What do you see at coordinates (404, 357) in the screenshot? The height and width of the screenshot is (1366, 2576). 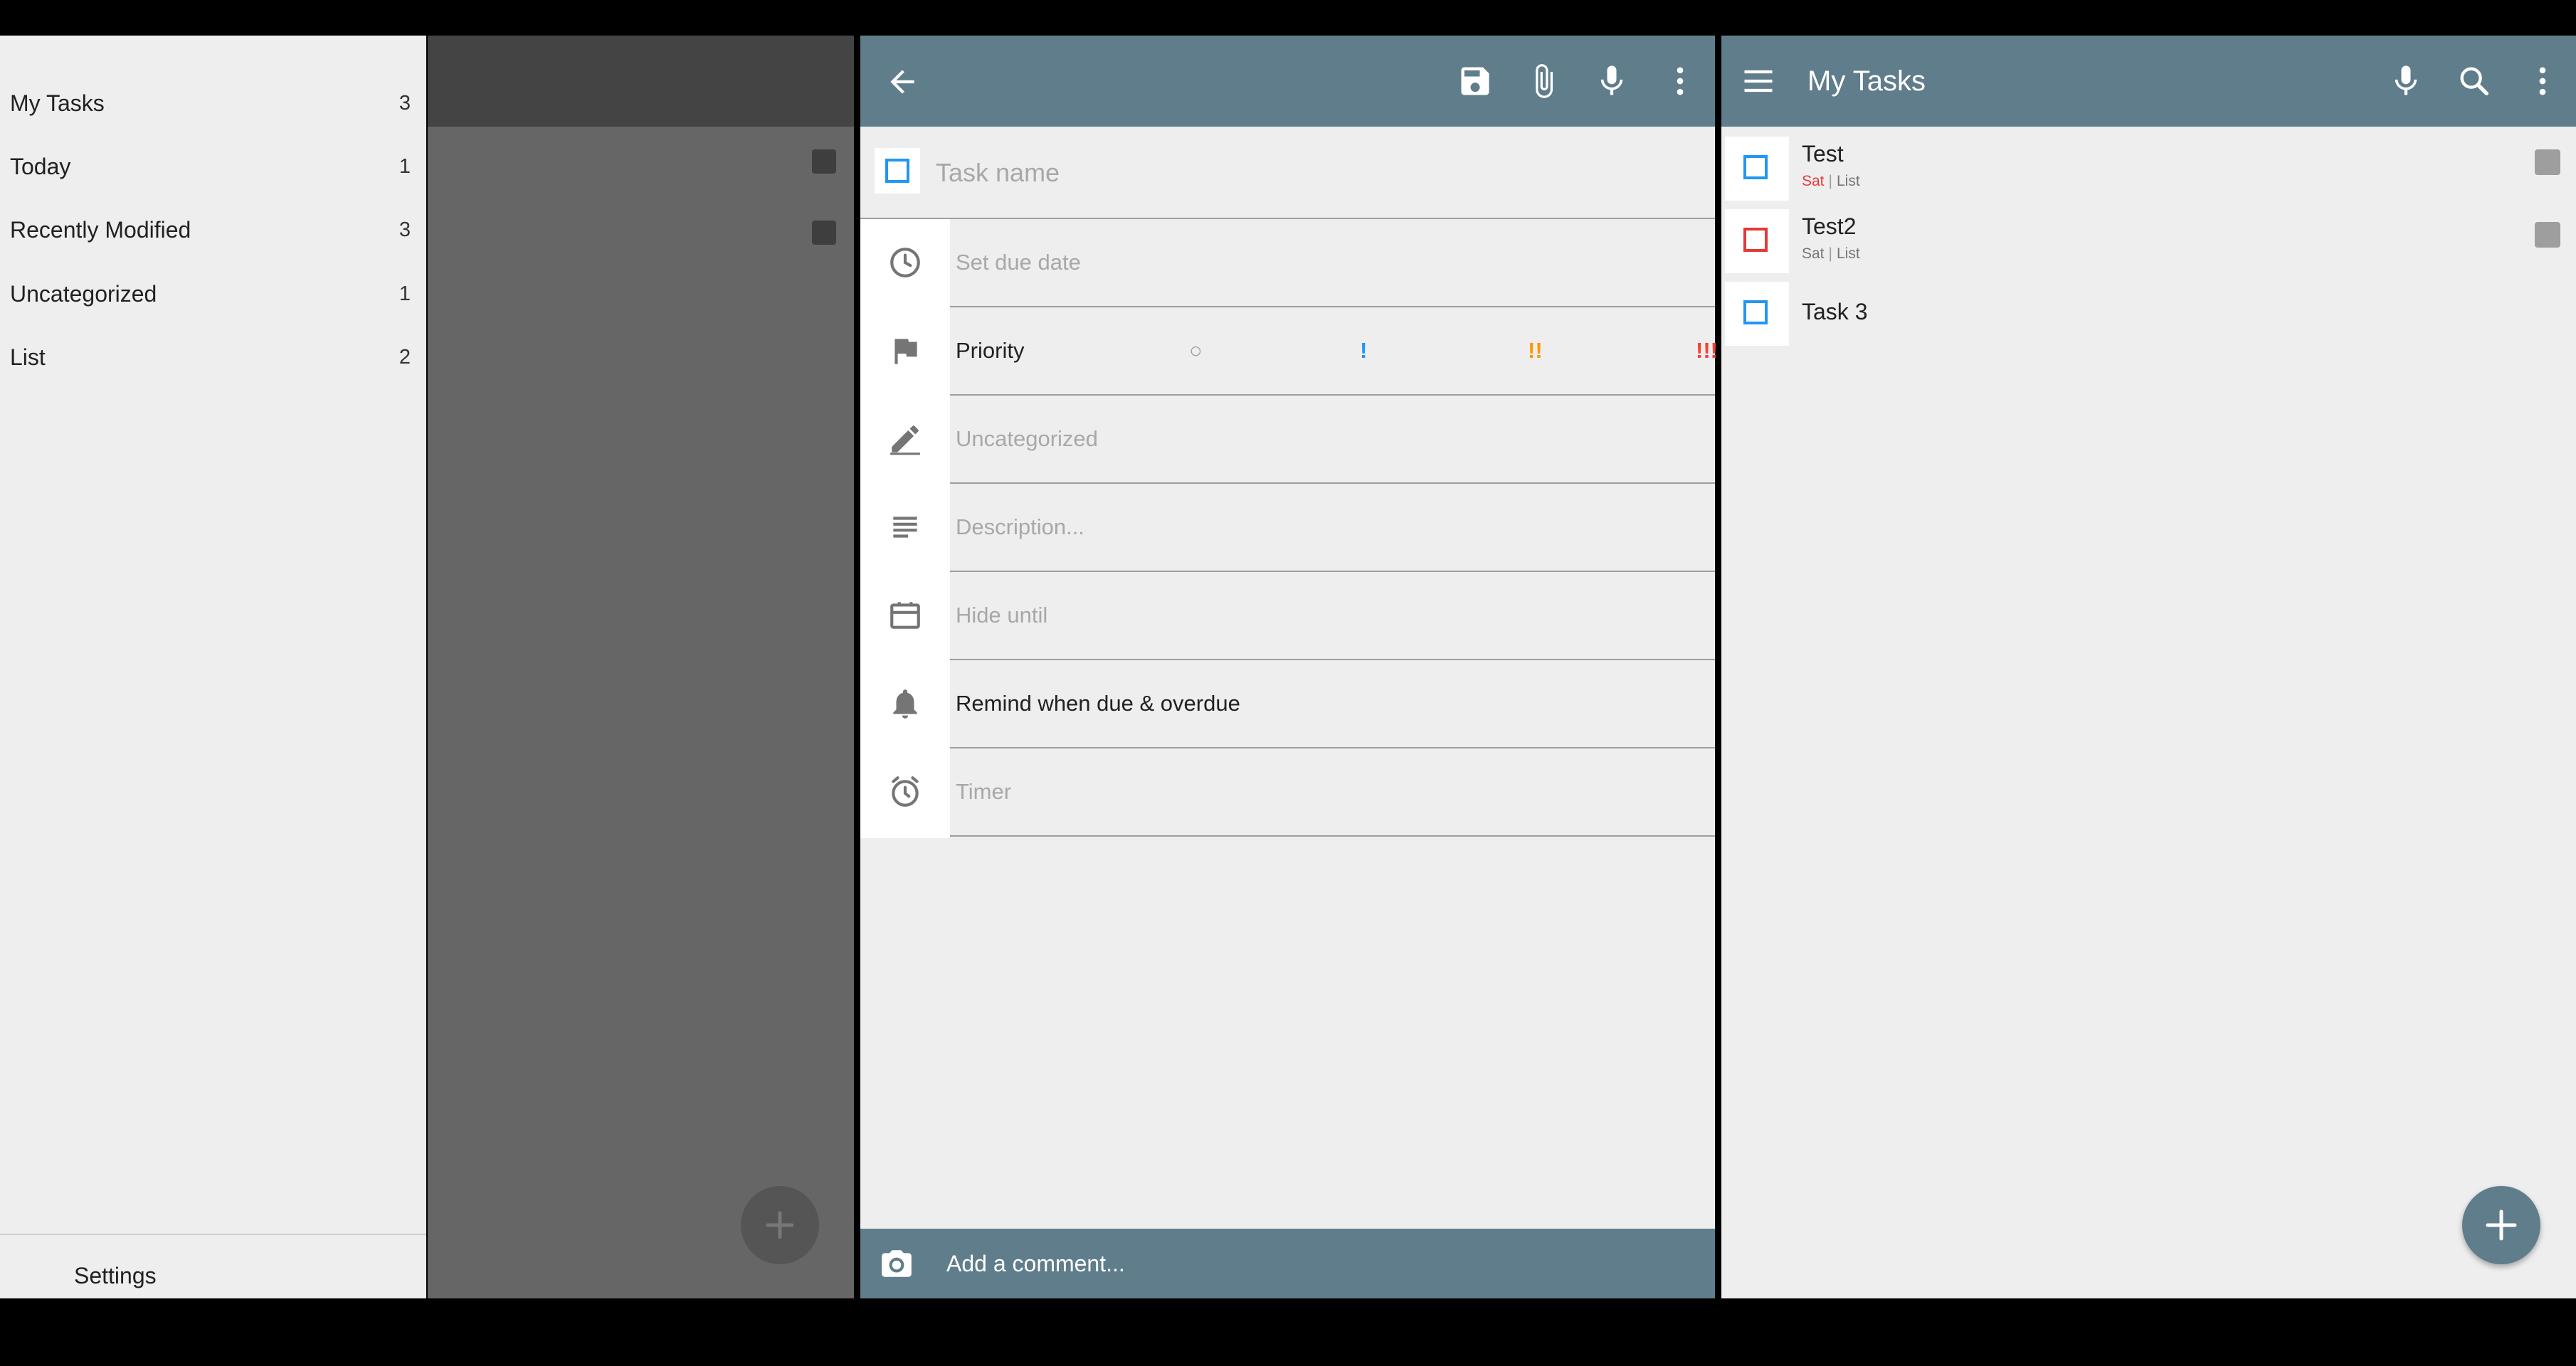 I see `drawer-item-count: 2` at bounding box center [404, 357].